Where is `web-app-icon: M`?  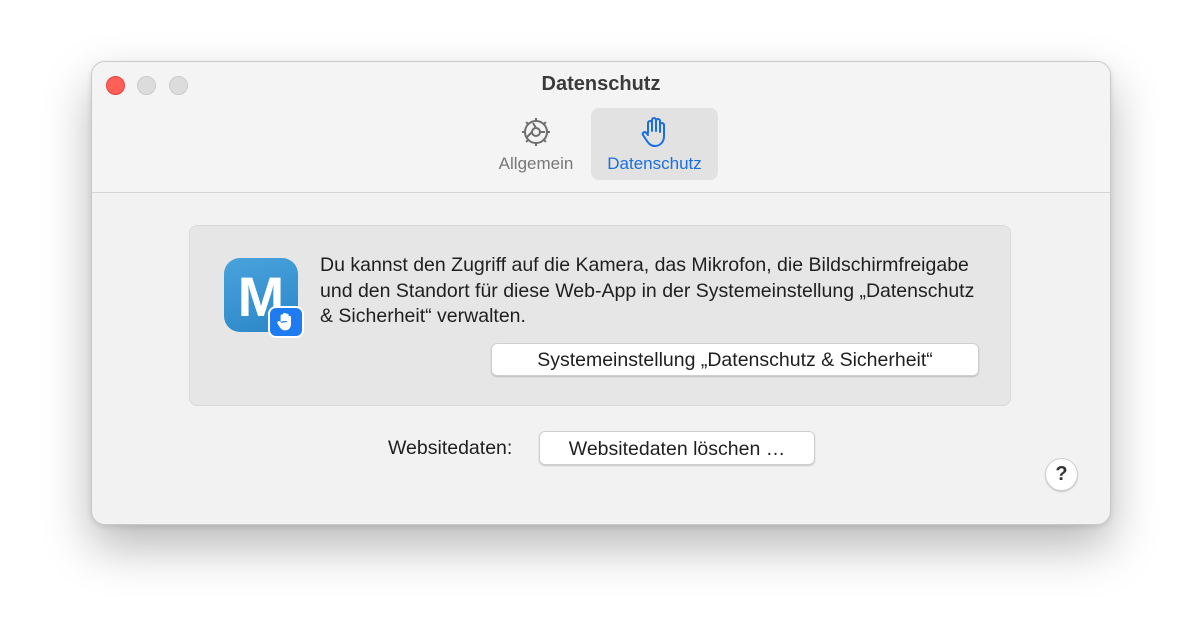 web-app-icon: M is located at coordinates (264, 298).